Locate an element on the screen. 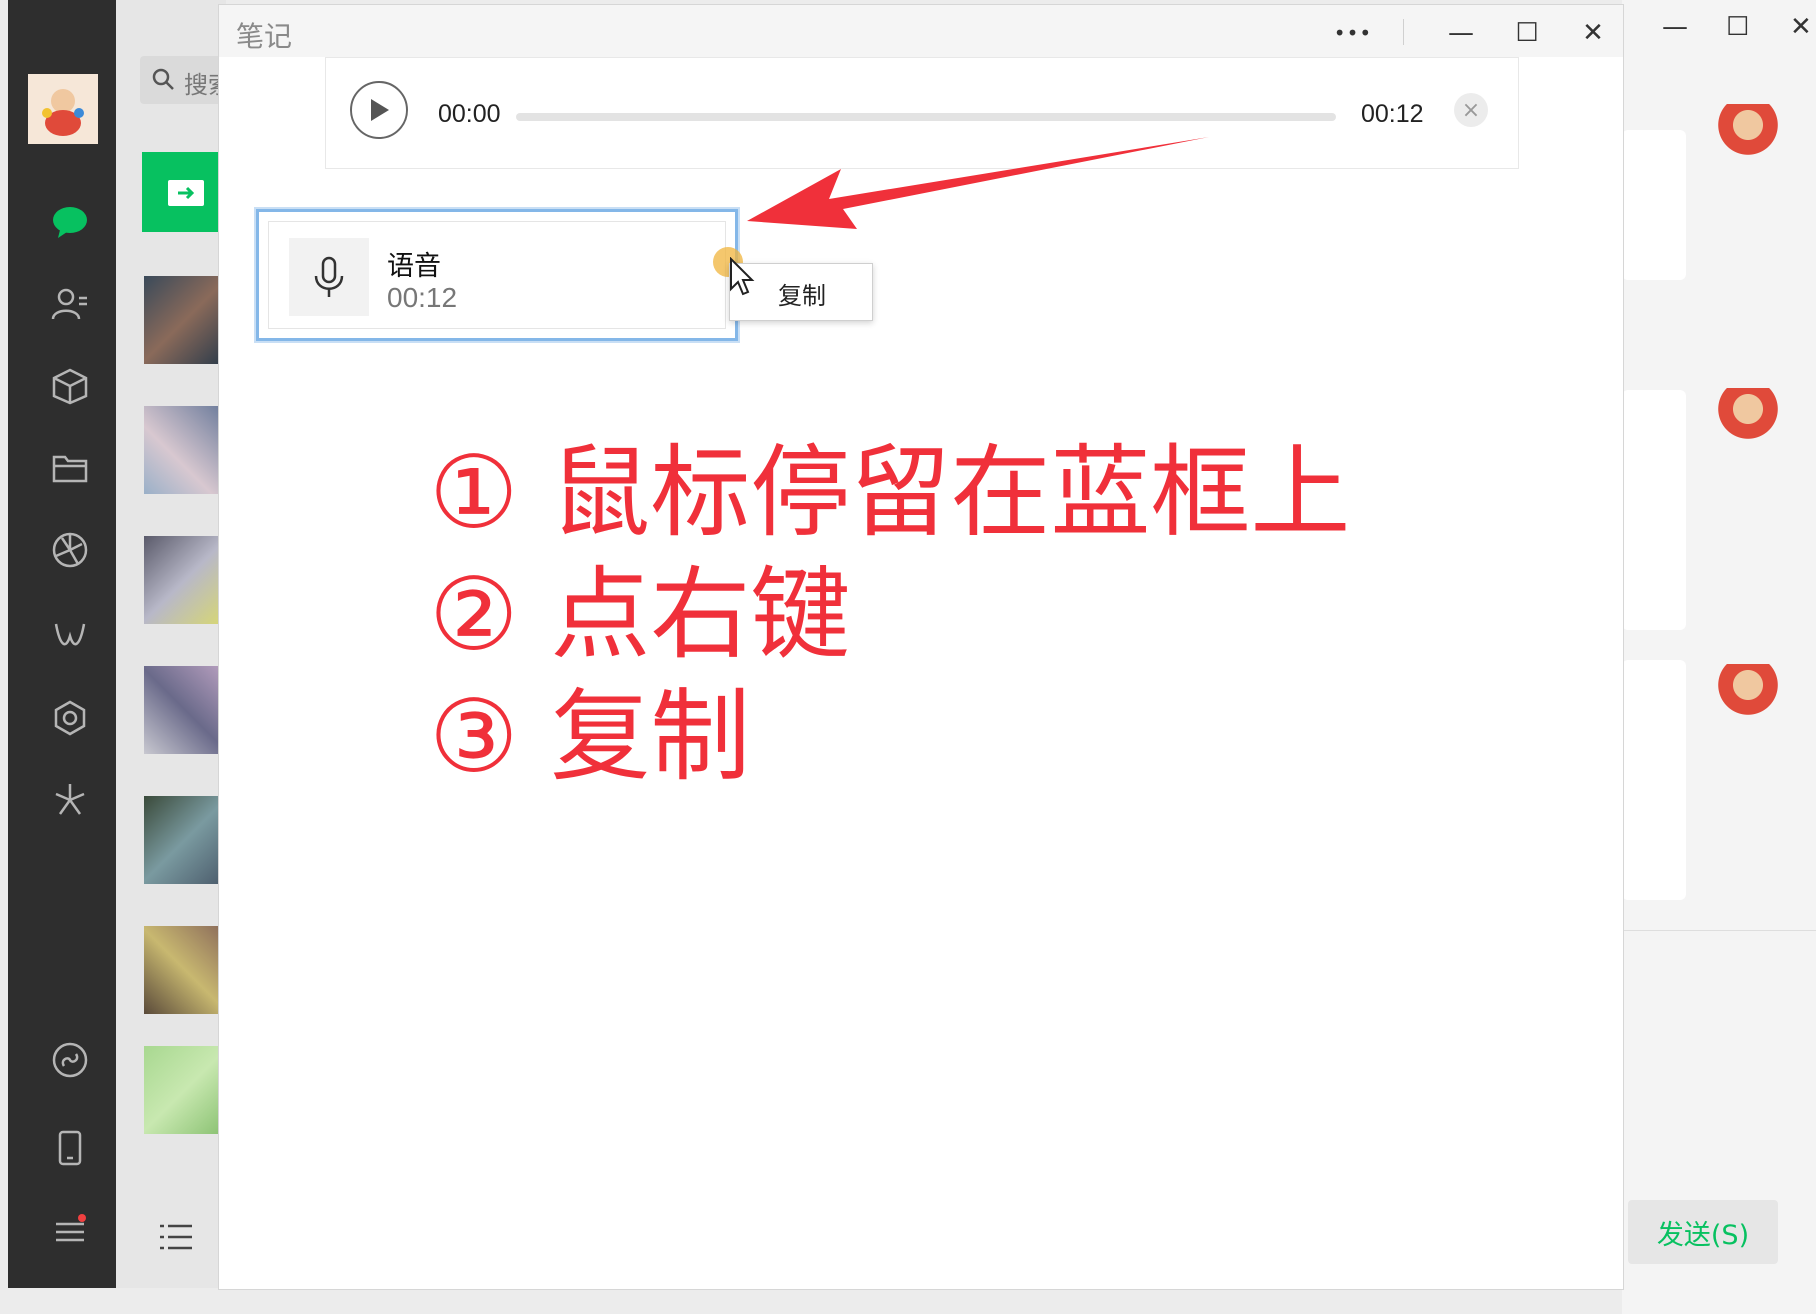  avatar-figure-icon is located at coordinates (63, 112).